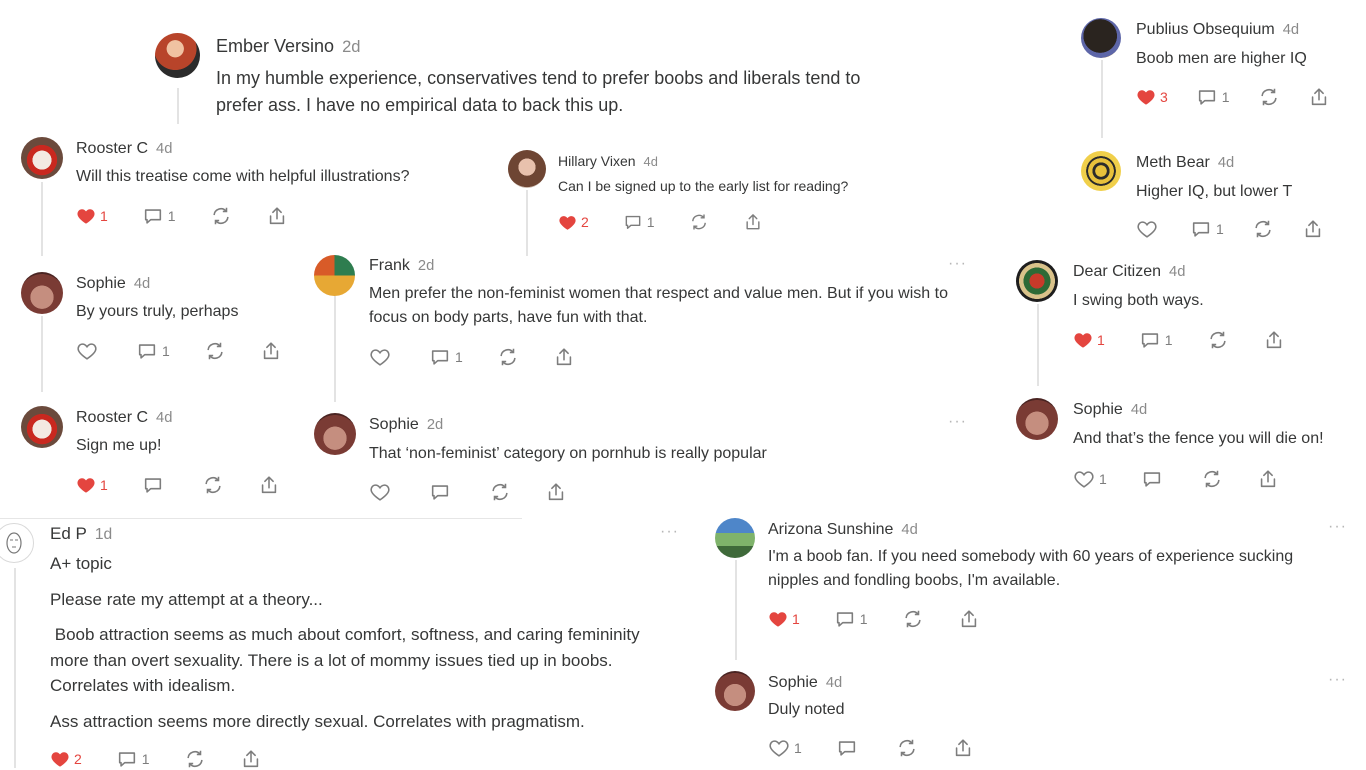 The image size is (1366, 770). I want to click on author-name: Dear Citizen, so click(1117, 271).